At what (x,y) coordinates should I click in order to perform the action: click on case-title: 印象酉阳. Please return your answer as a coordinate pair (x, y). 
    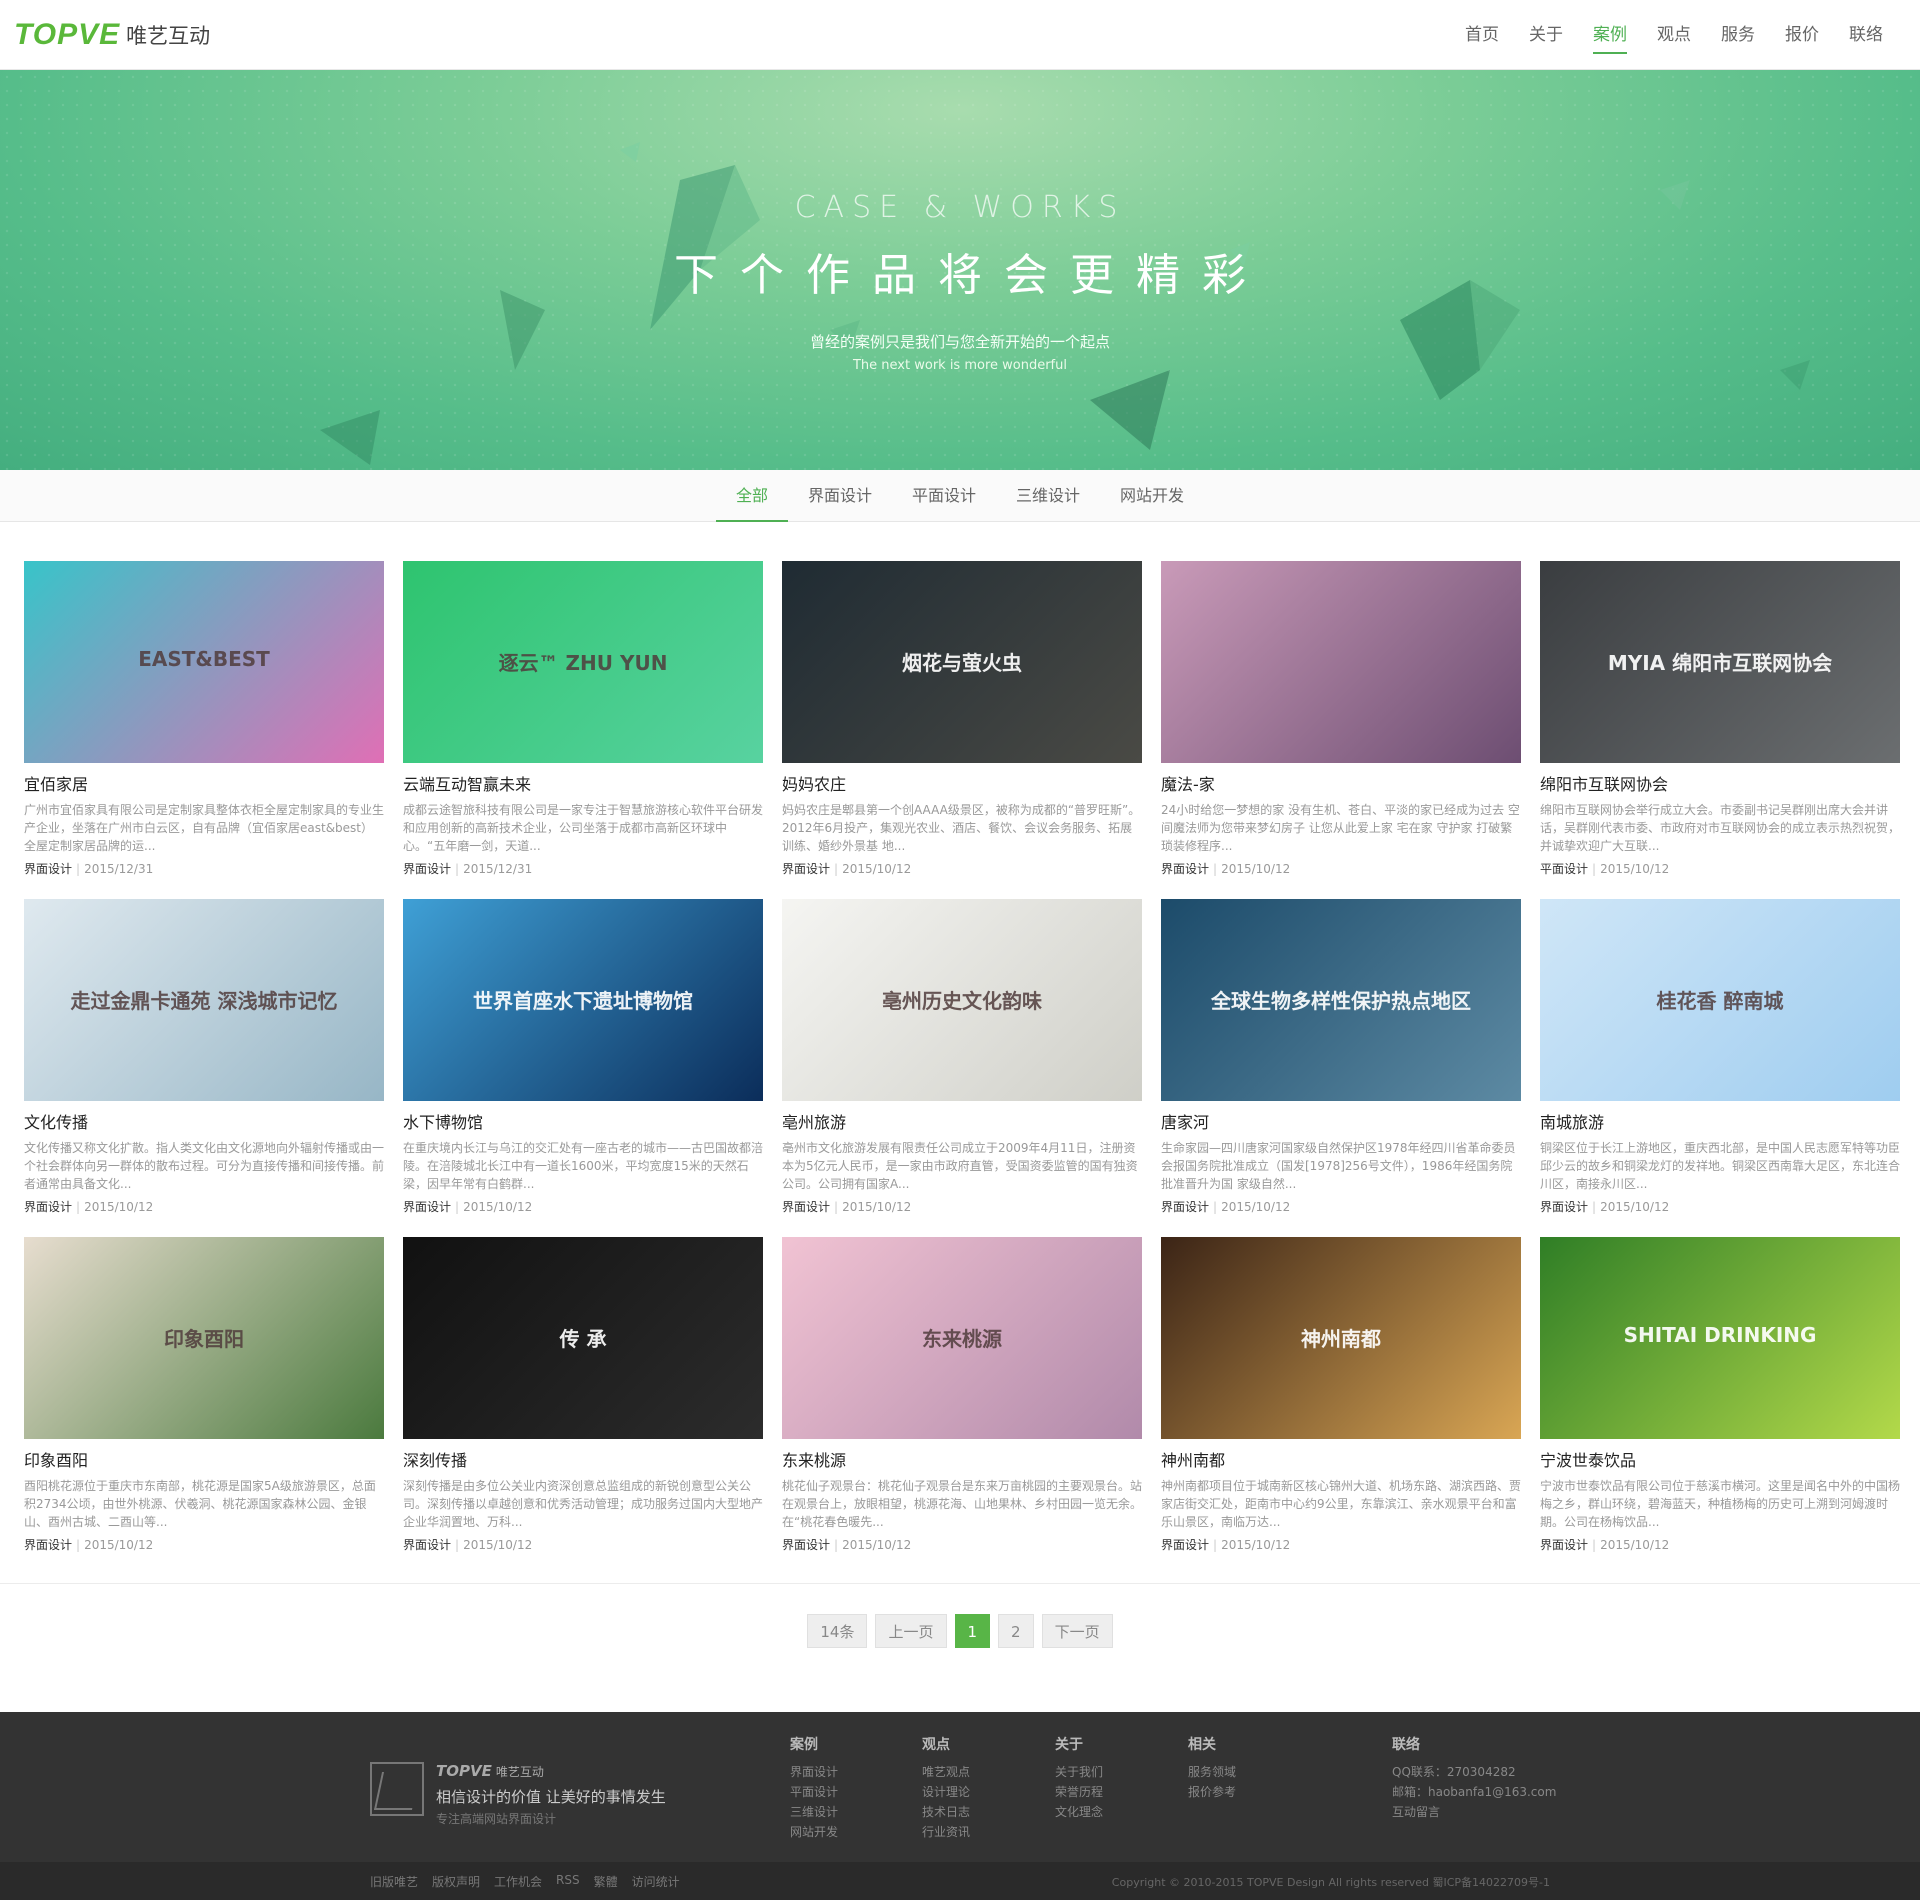
    Looking at the image, I should click on (204, 1461).